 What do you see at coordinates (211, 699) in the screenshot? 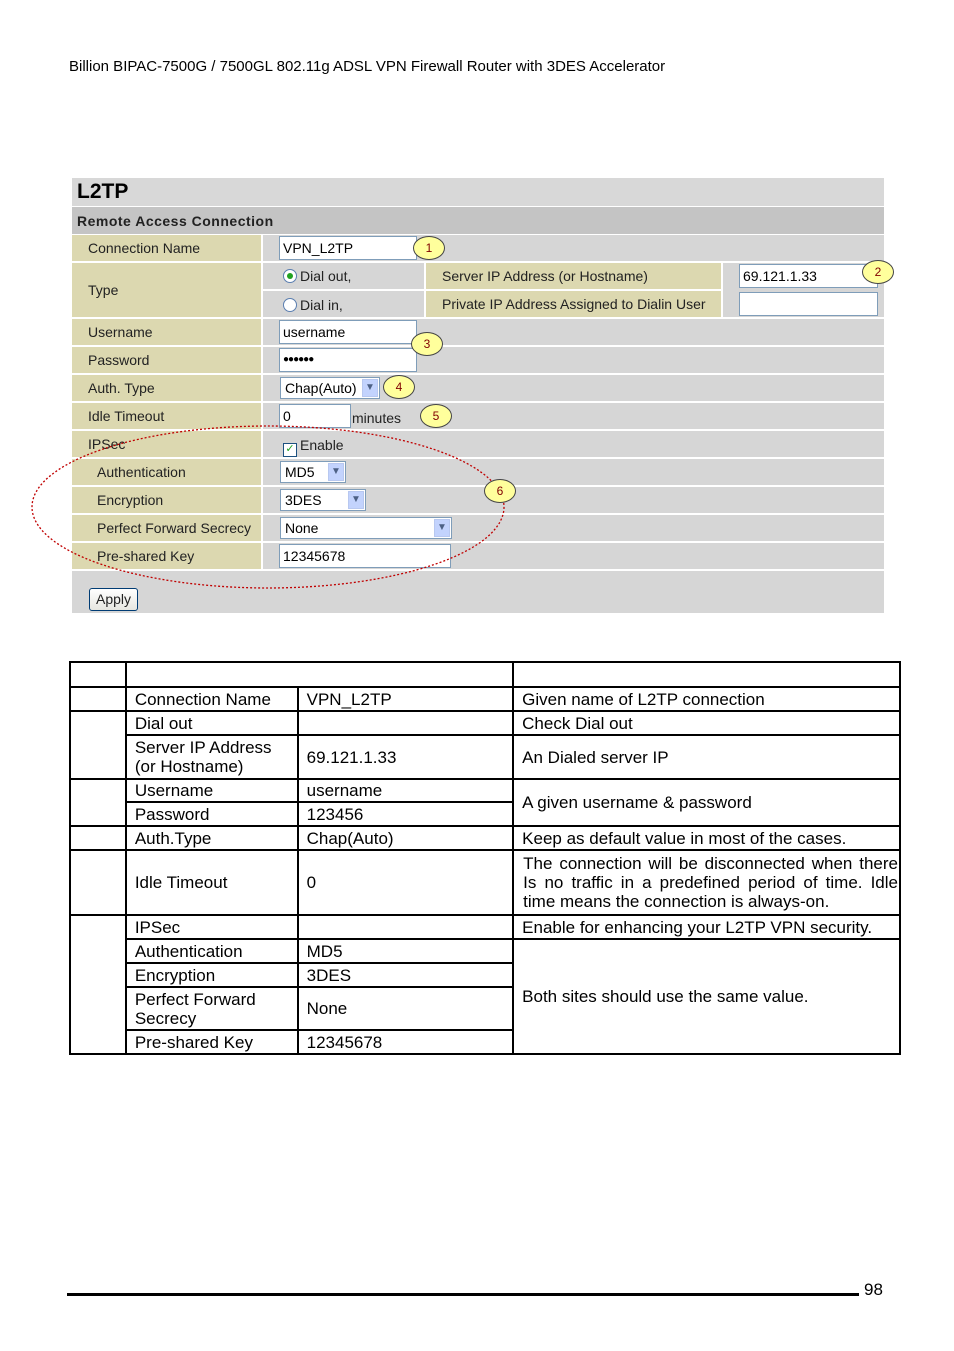
I see `param-cell: Connection Name` at bounding box center [211, 699].